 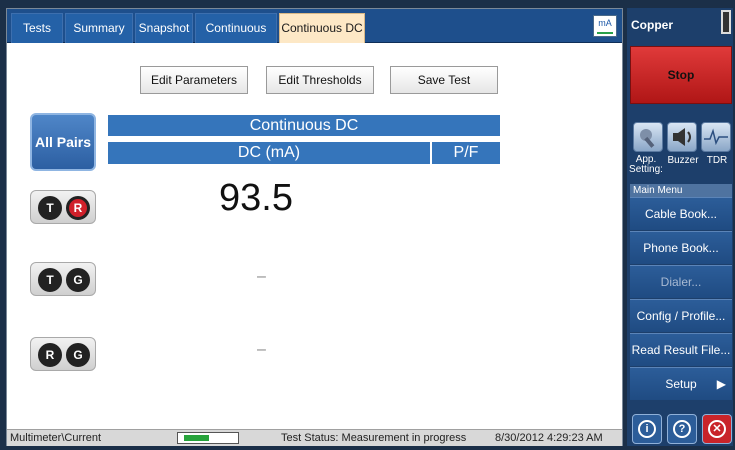 I want to click on column-header-pf: P/F, so click(x=466, y=153).